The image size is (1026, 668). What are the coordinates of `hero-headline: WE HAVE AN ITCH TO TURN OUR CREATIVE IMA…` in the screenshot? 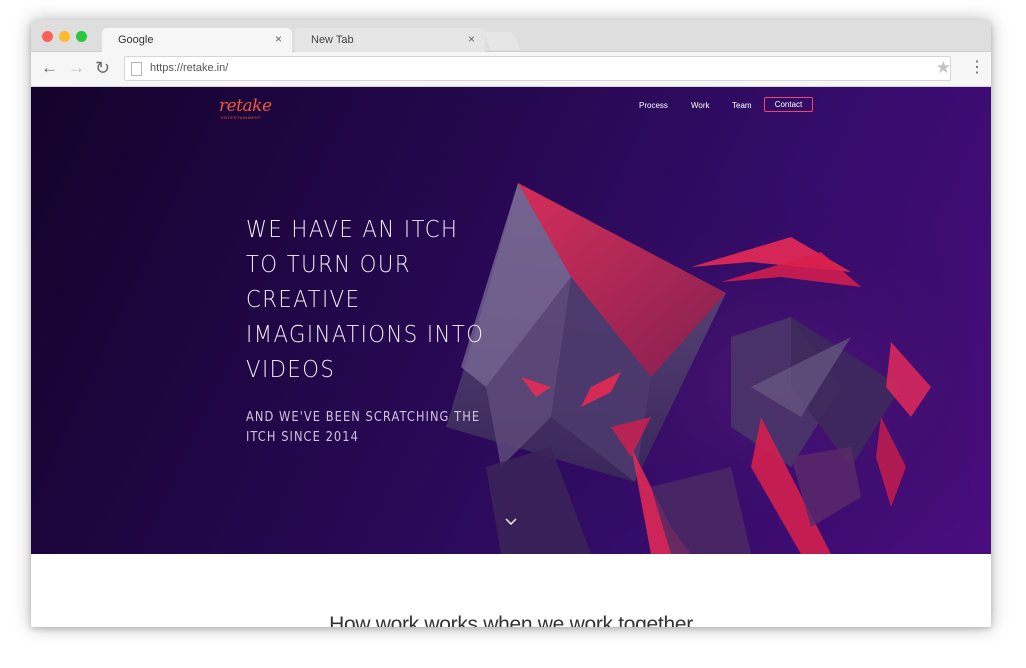 It's located at (396, 300).